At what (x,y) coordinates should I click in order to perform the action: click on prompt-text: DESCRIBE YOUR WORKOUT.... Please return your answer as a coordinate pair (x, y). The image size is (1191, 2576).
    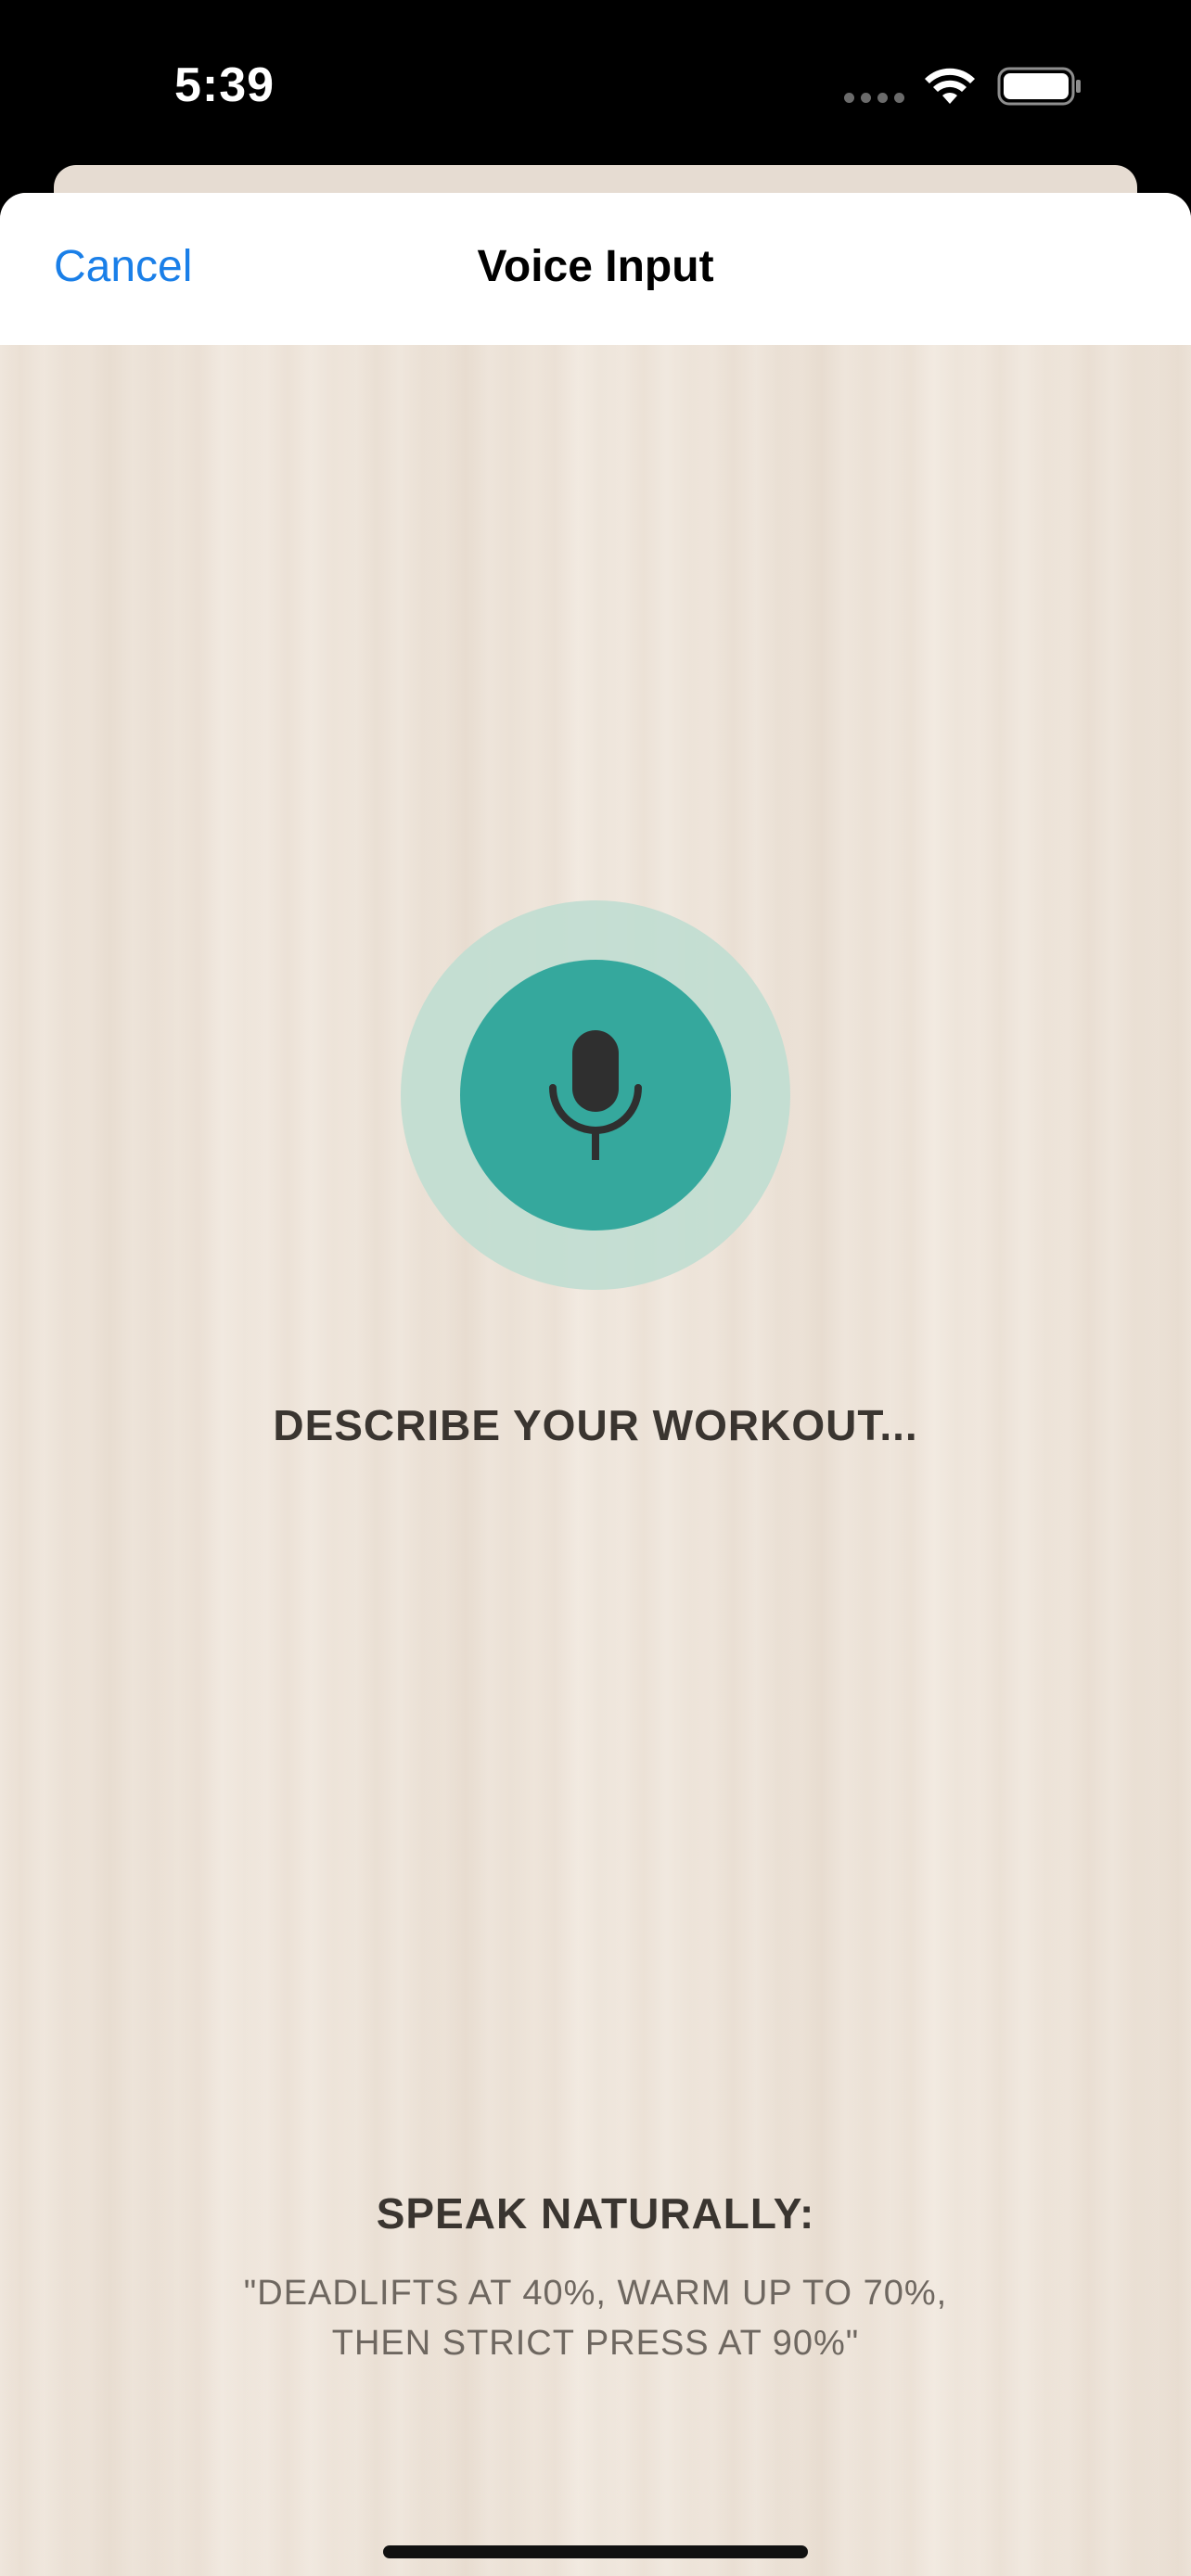
    Looking at the image, I should click on (595, 1425).